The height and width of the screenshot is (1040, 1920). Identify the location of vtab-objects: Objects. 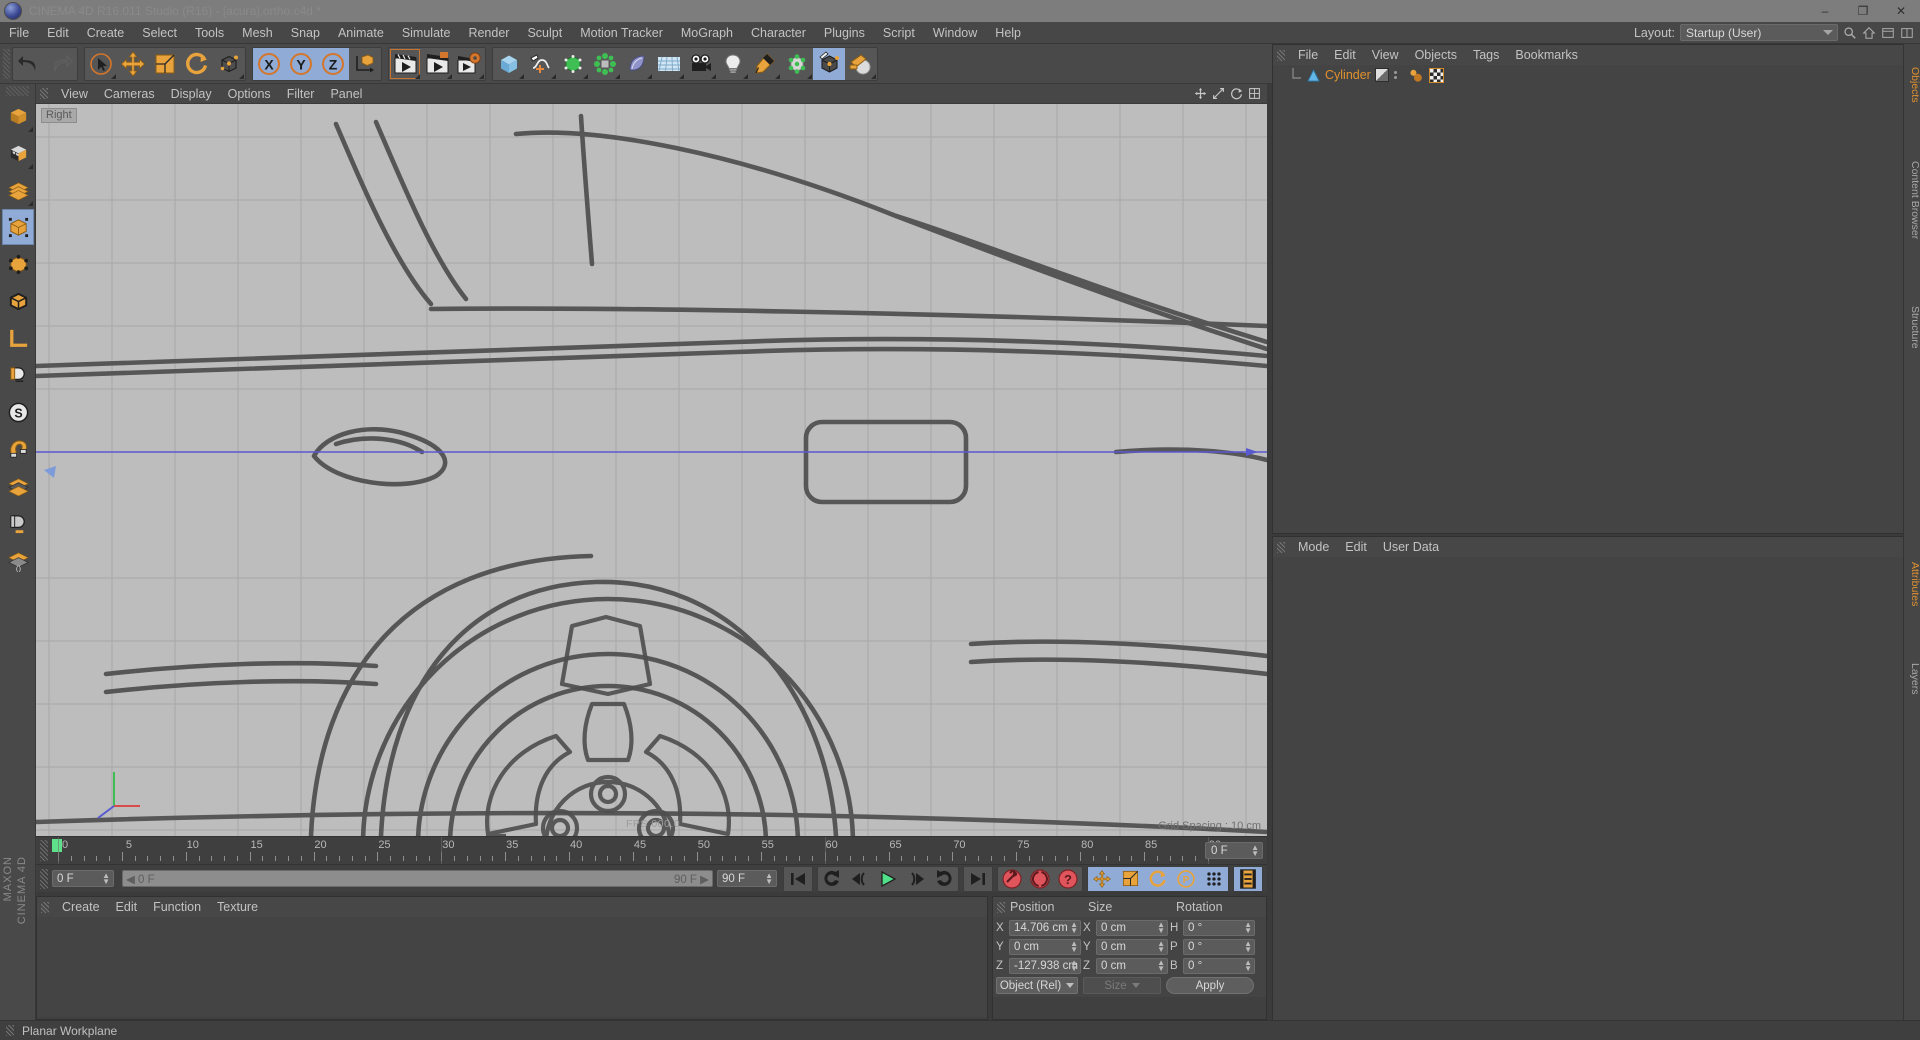
(1912, 85).